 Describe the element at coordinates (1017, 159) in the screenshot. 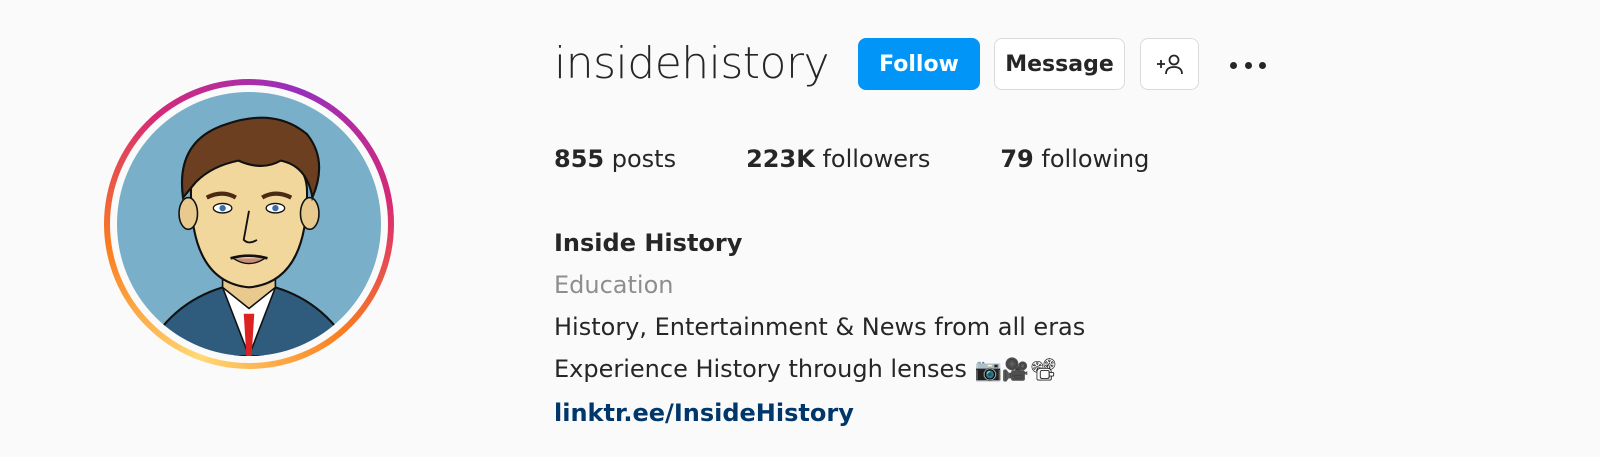

I see `following-count: 79` at that location.